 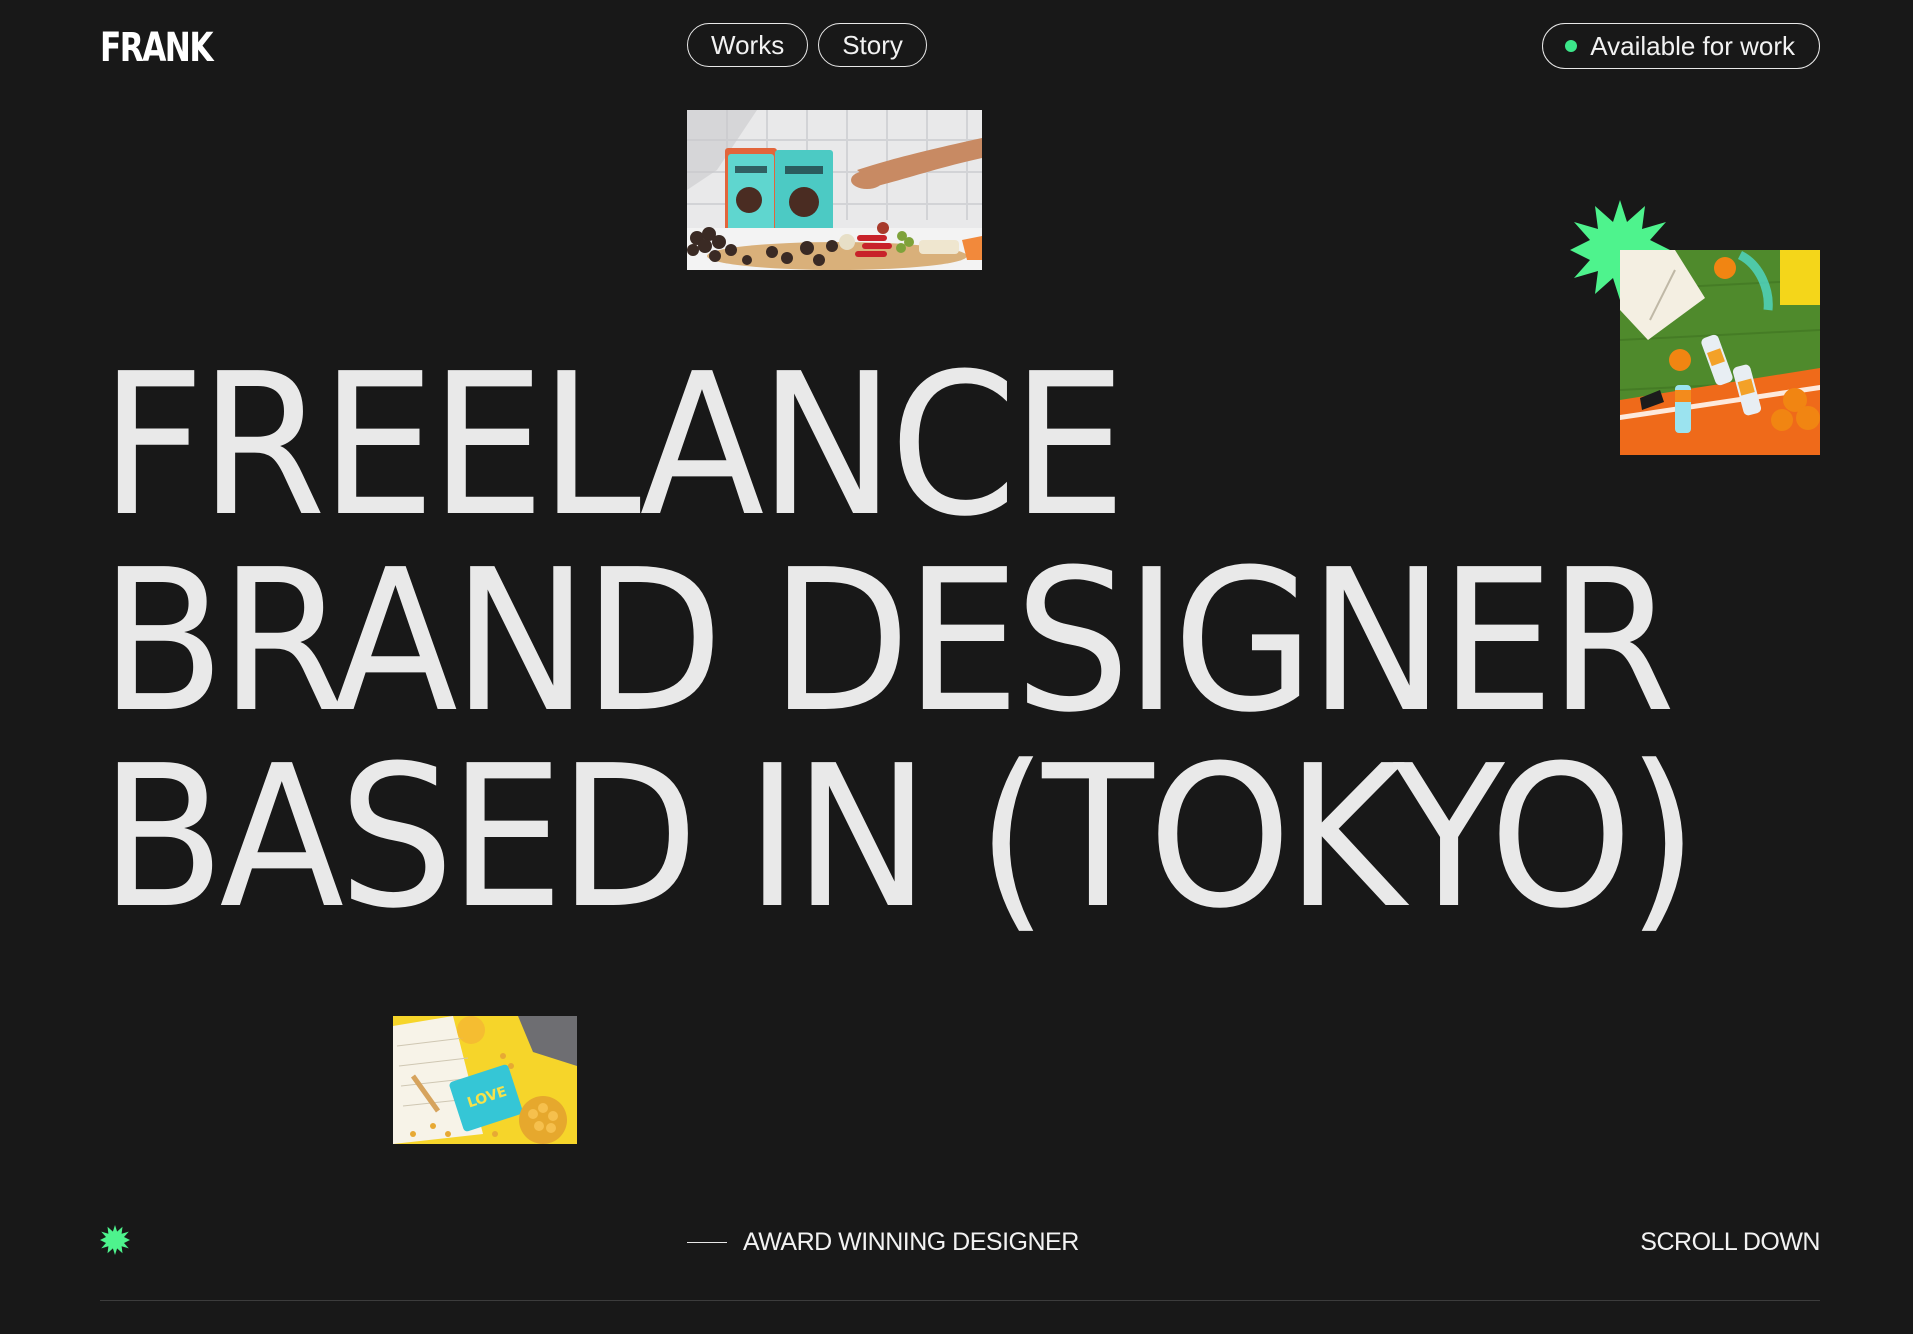 What do you see at coordinates (1571, 46) in the screenshot?
I see `status-dot-icon` at bounding box center [1571, 46].